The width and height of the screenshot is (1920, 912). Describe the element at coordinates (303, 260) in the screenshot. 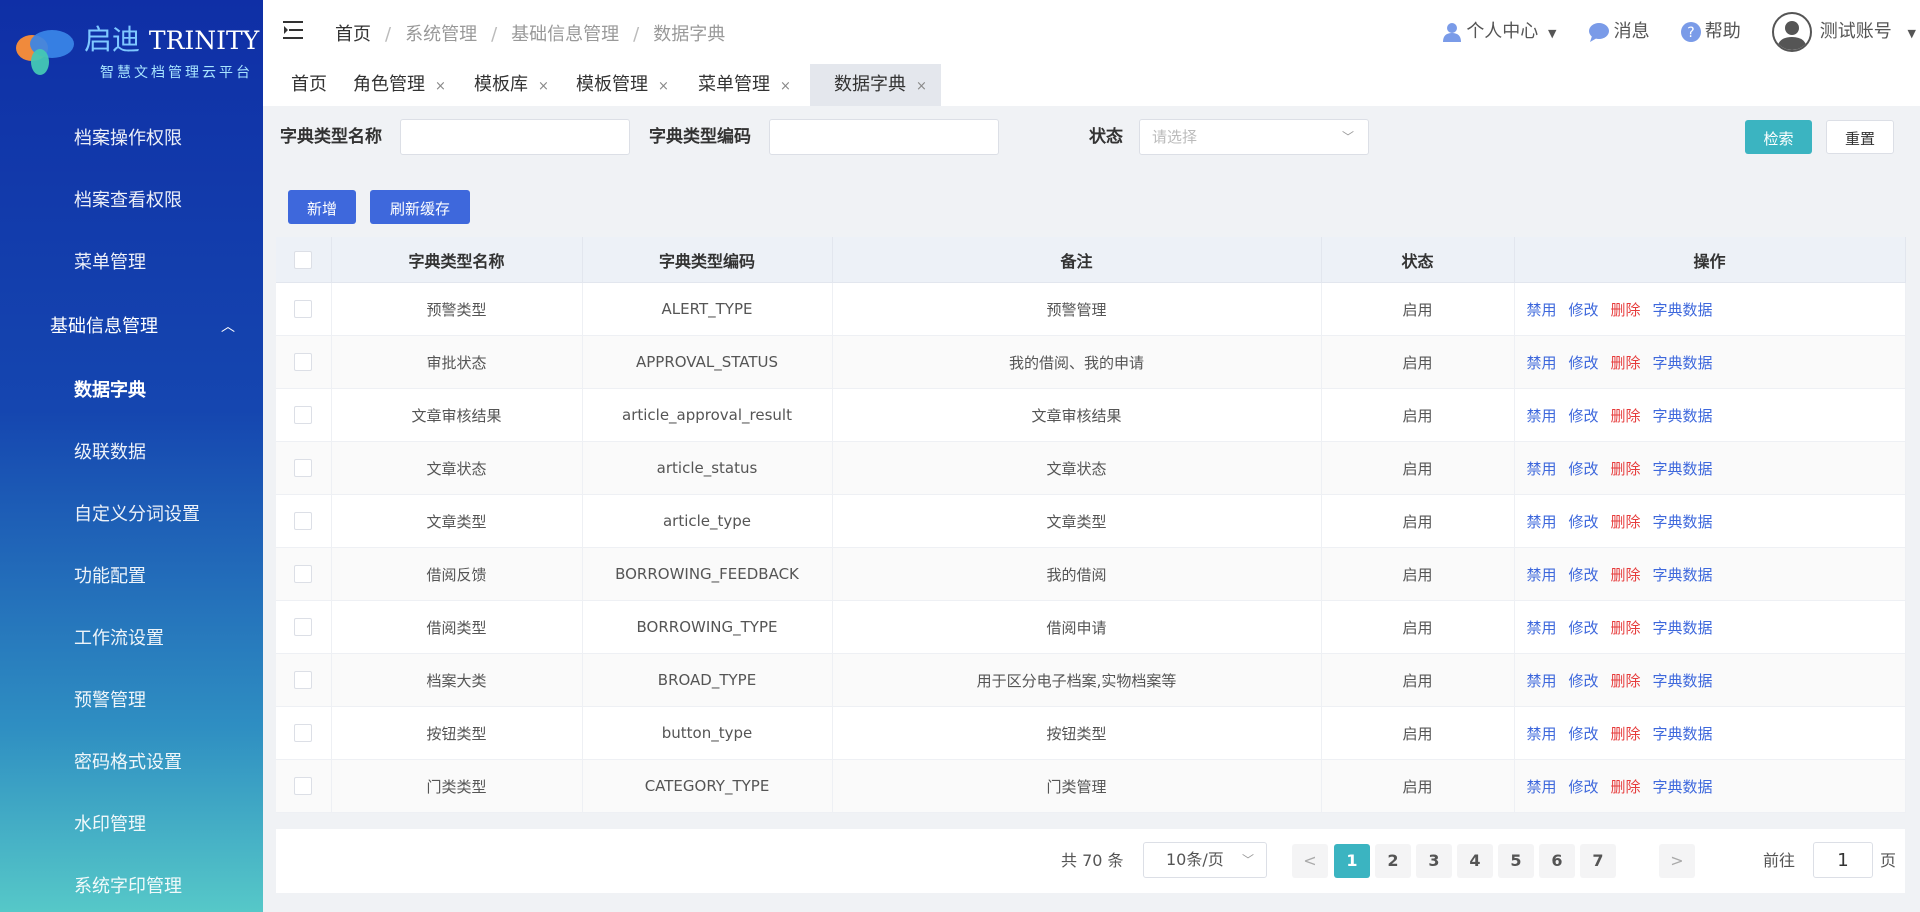

I see `select-all-checkbox` at that location.